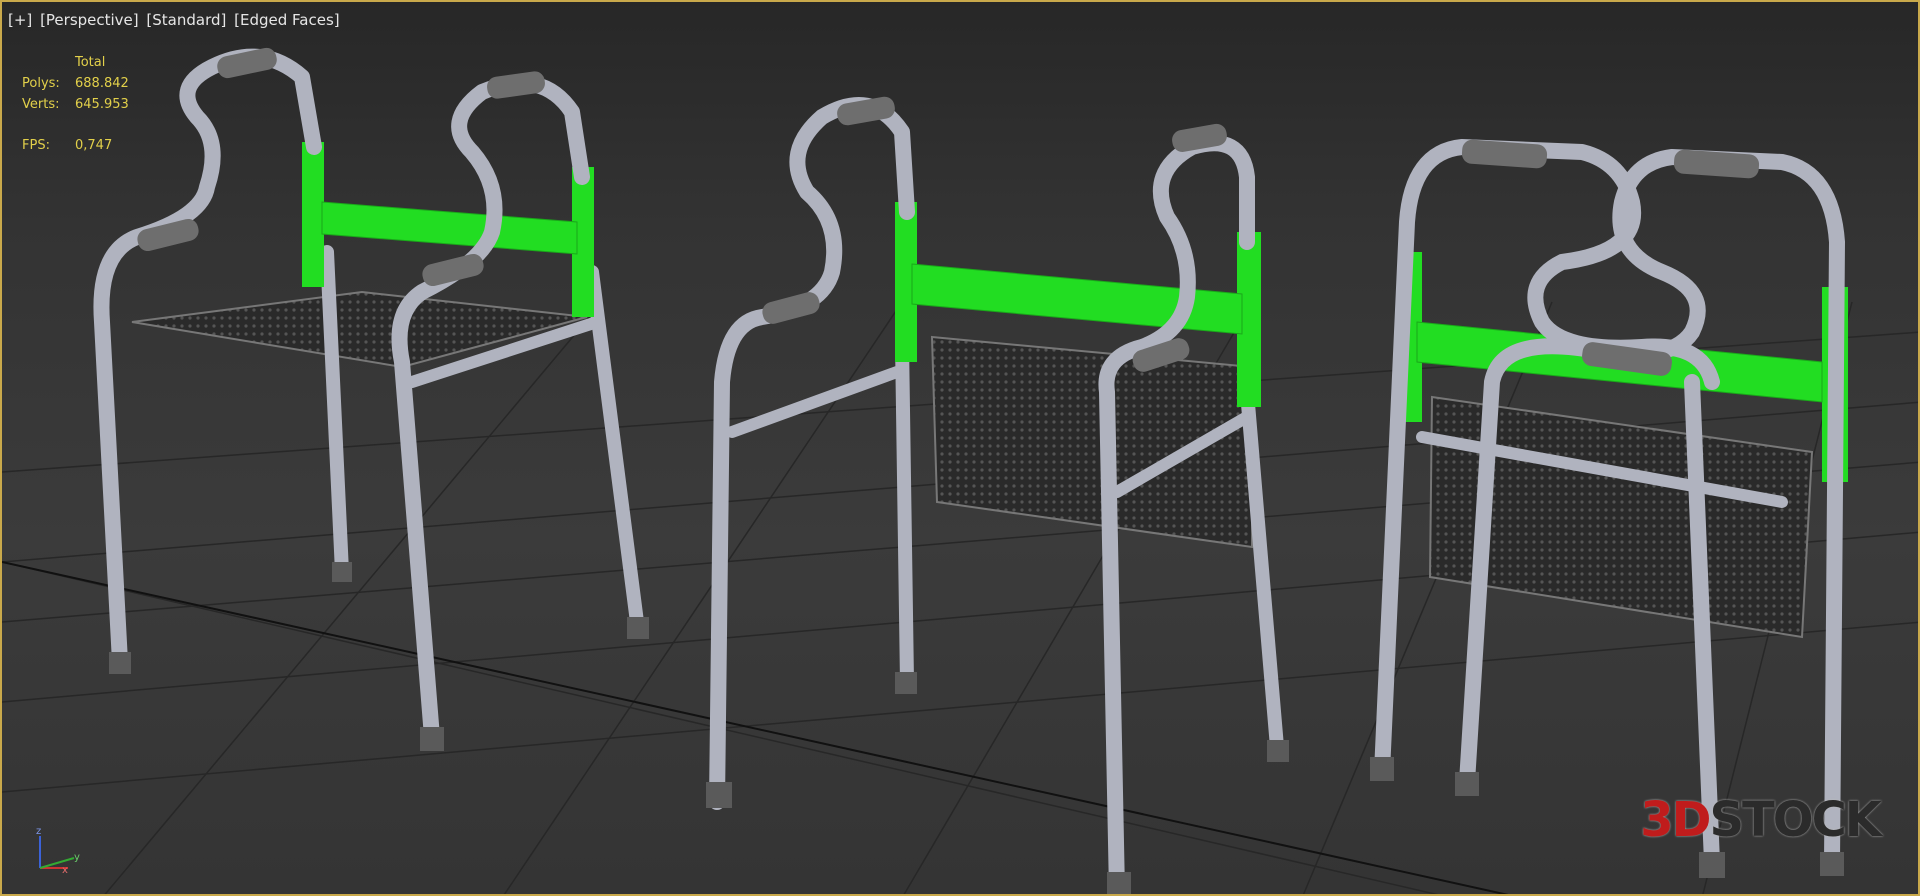 This screenshot has height=896, width=1920. What do you see at coordinates (516, 85) in the screenshot?
I see `walker-1-grip-right-top` at bounding box center [516, 85].